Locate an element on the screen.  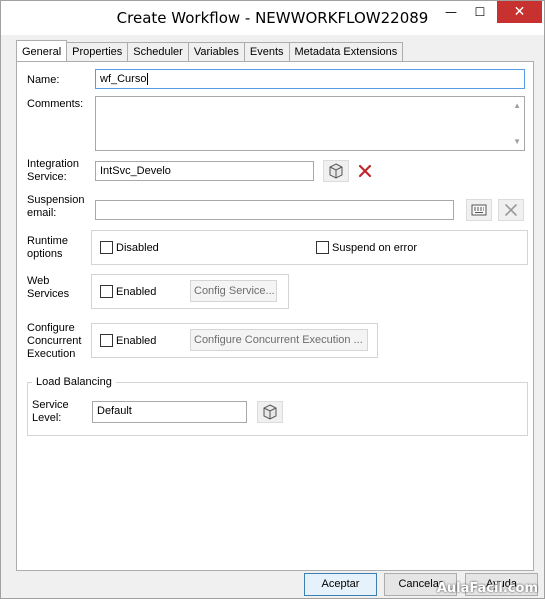
browse-service-level-button is located at coordinates (270, 412).